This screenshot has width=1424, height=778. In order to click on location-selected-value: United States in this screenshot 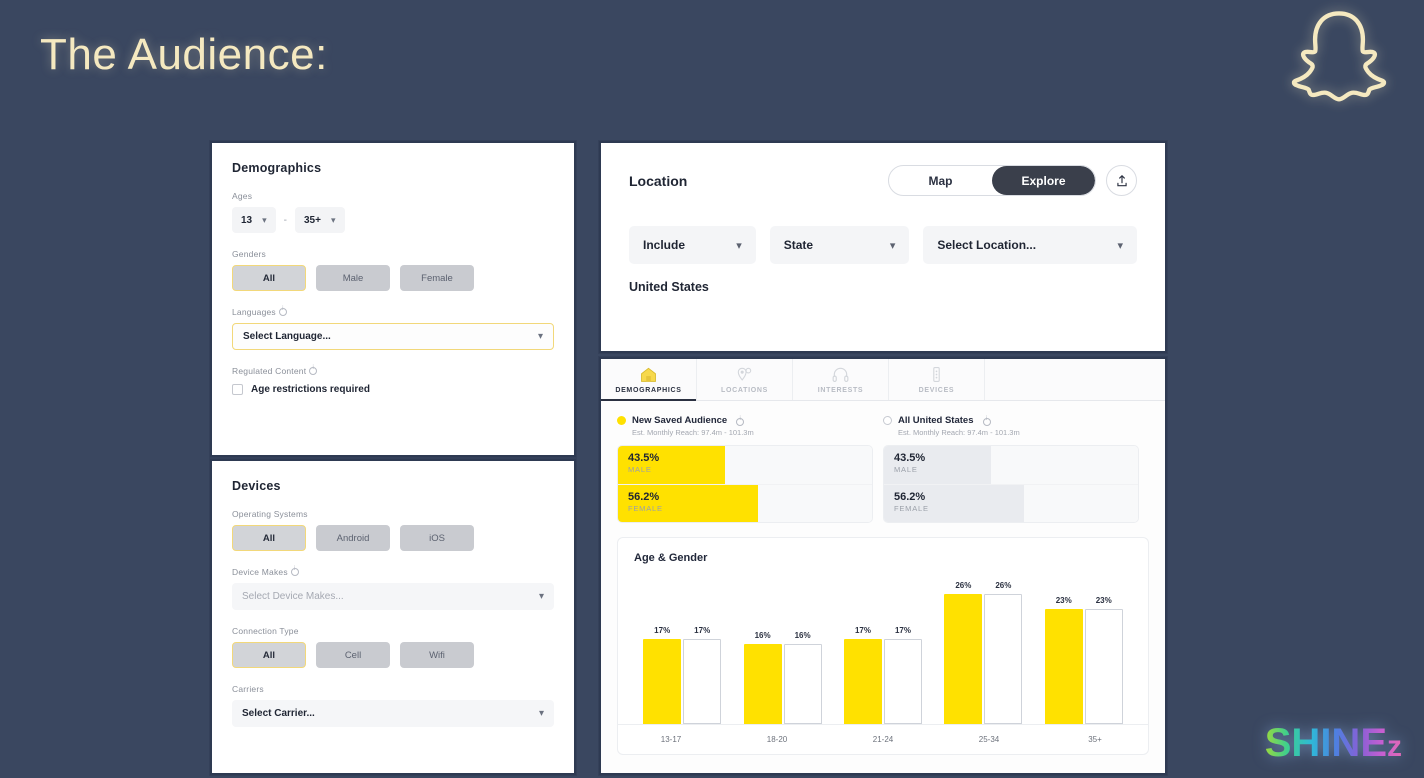, I will do `click(669, 287)`.